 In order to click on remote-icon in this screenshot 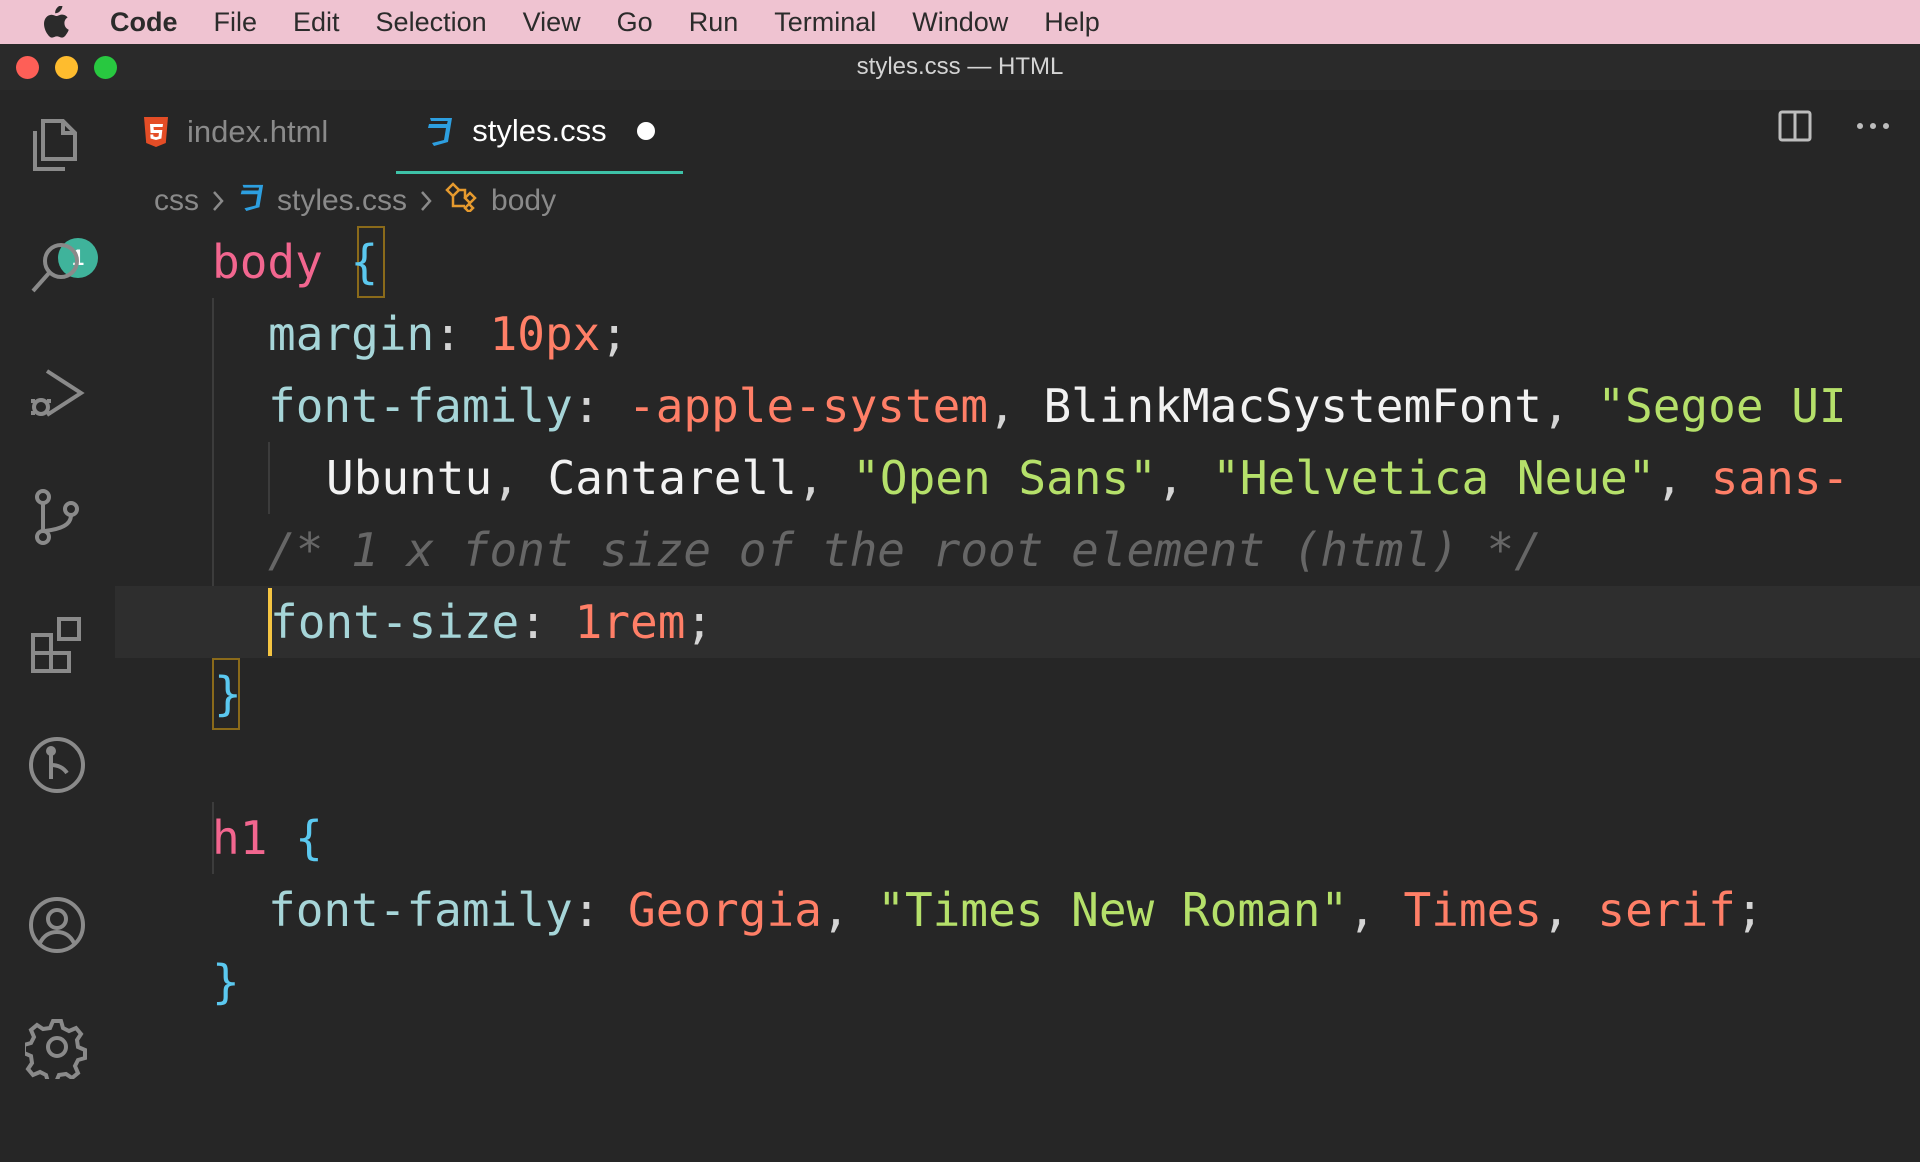, I will do `click(57, 765)`.